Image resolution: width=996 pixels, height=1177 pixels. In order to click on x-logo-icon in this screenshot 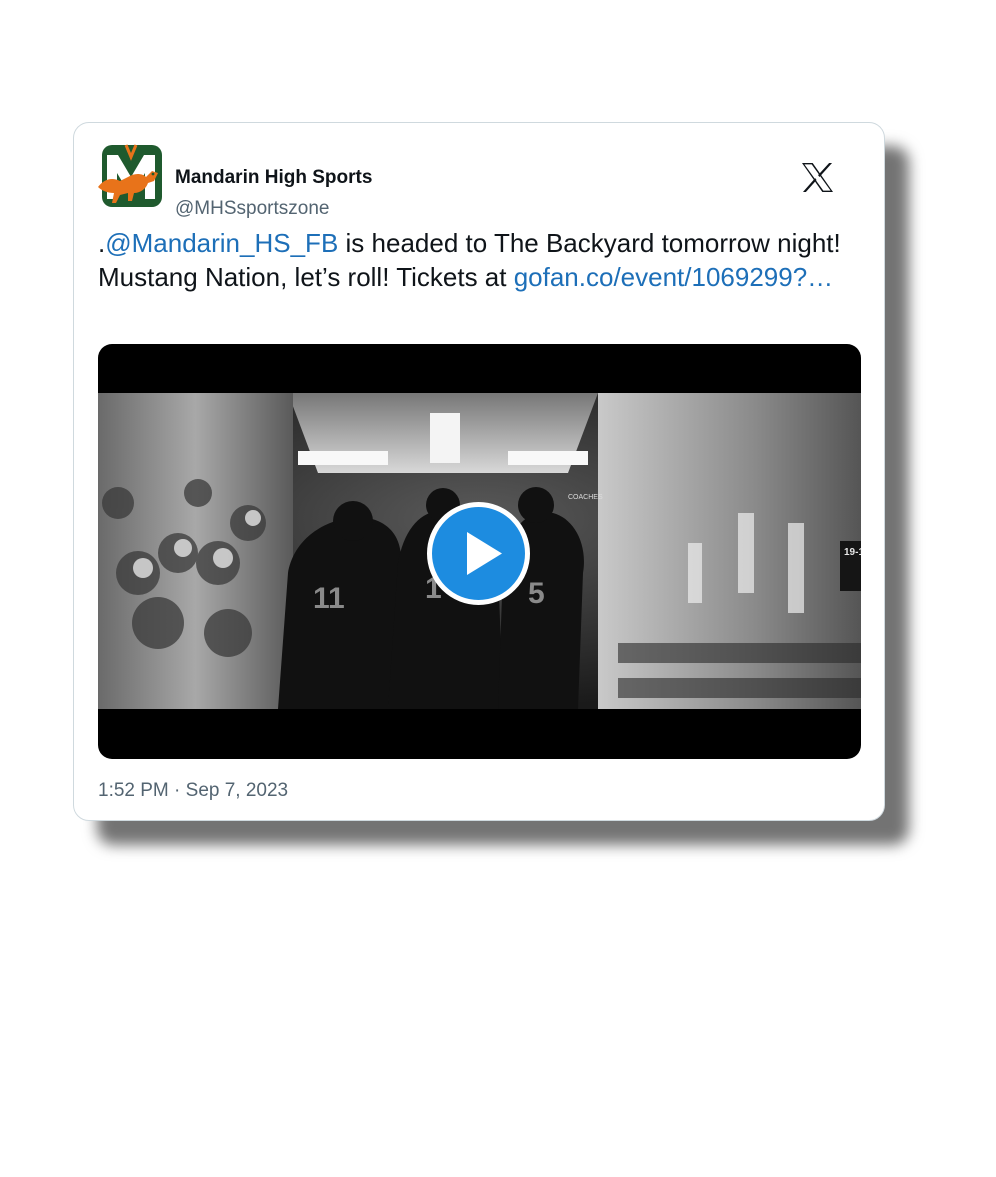, I will do `click(817, 177)`.